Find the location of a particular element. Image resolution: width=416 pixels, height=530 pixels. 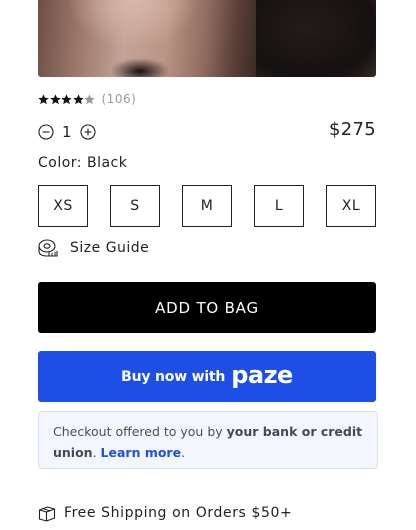

product-rating: (106) is located at coordinates (87, 99).